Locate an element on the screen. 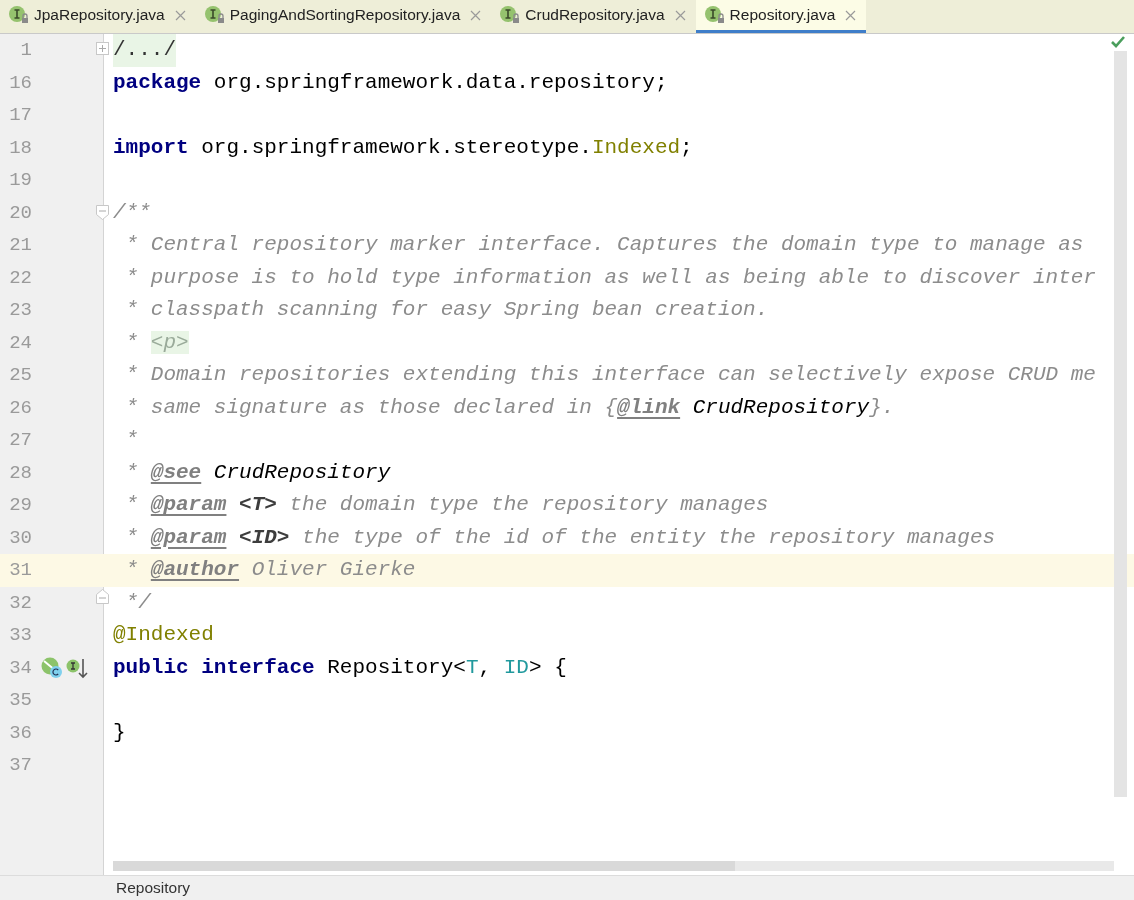 This screenshot has width=1134, height=900. line-number: 19 is located at coordinates (20, 180).